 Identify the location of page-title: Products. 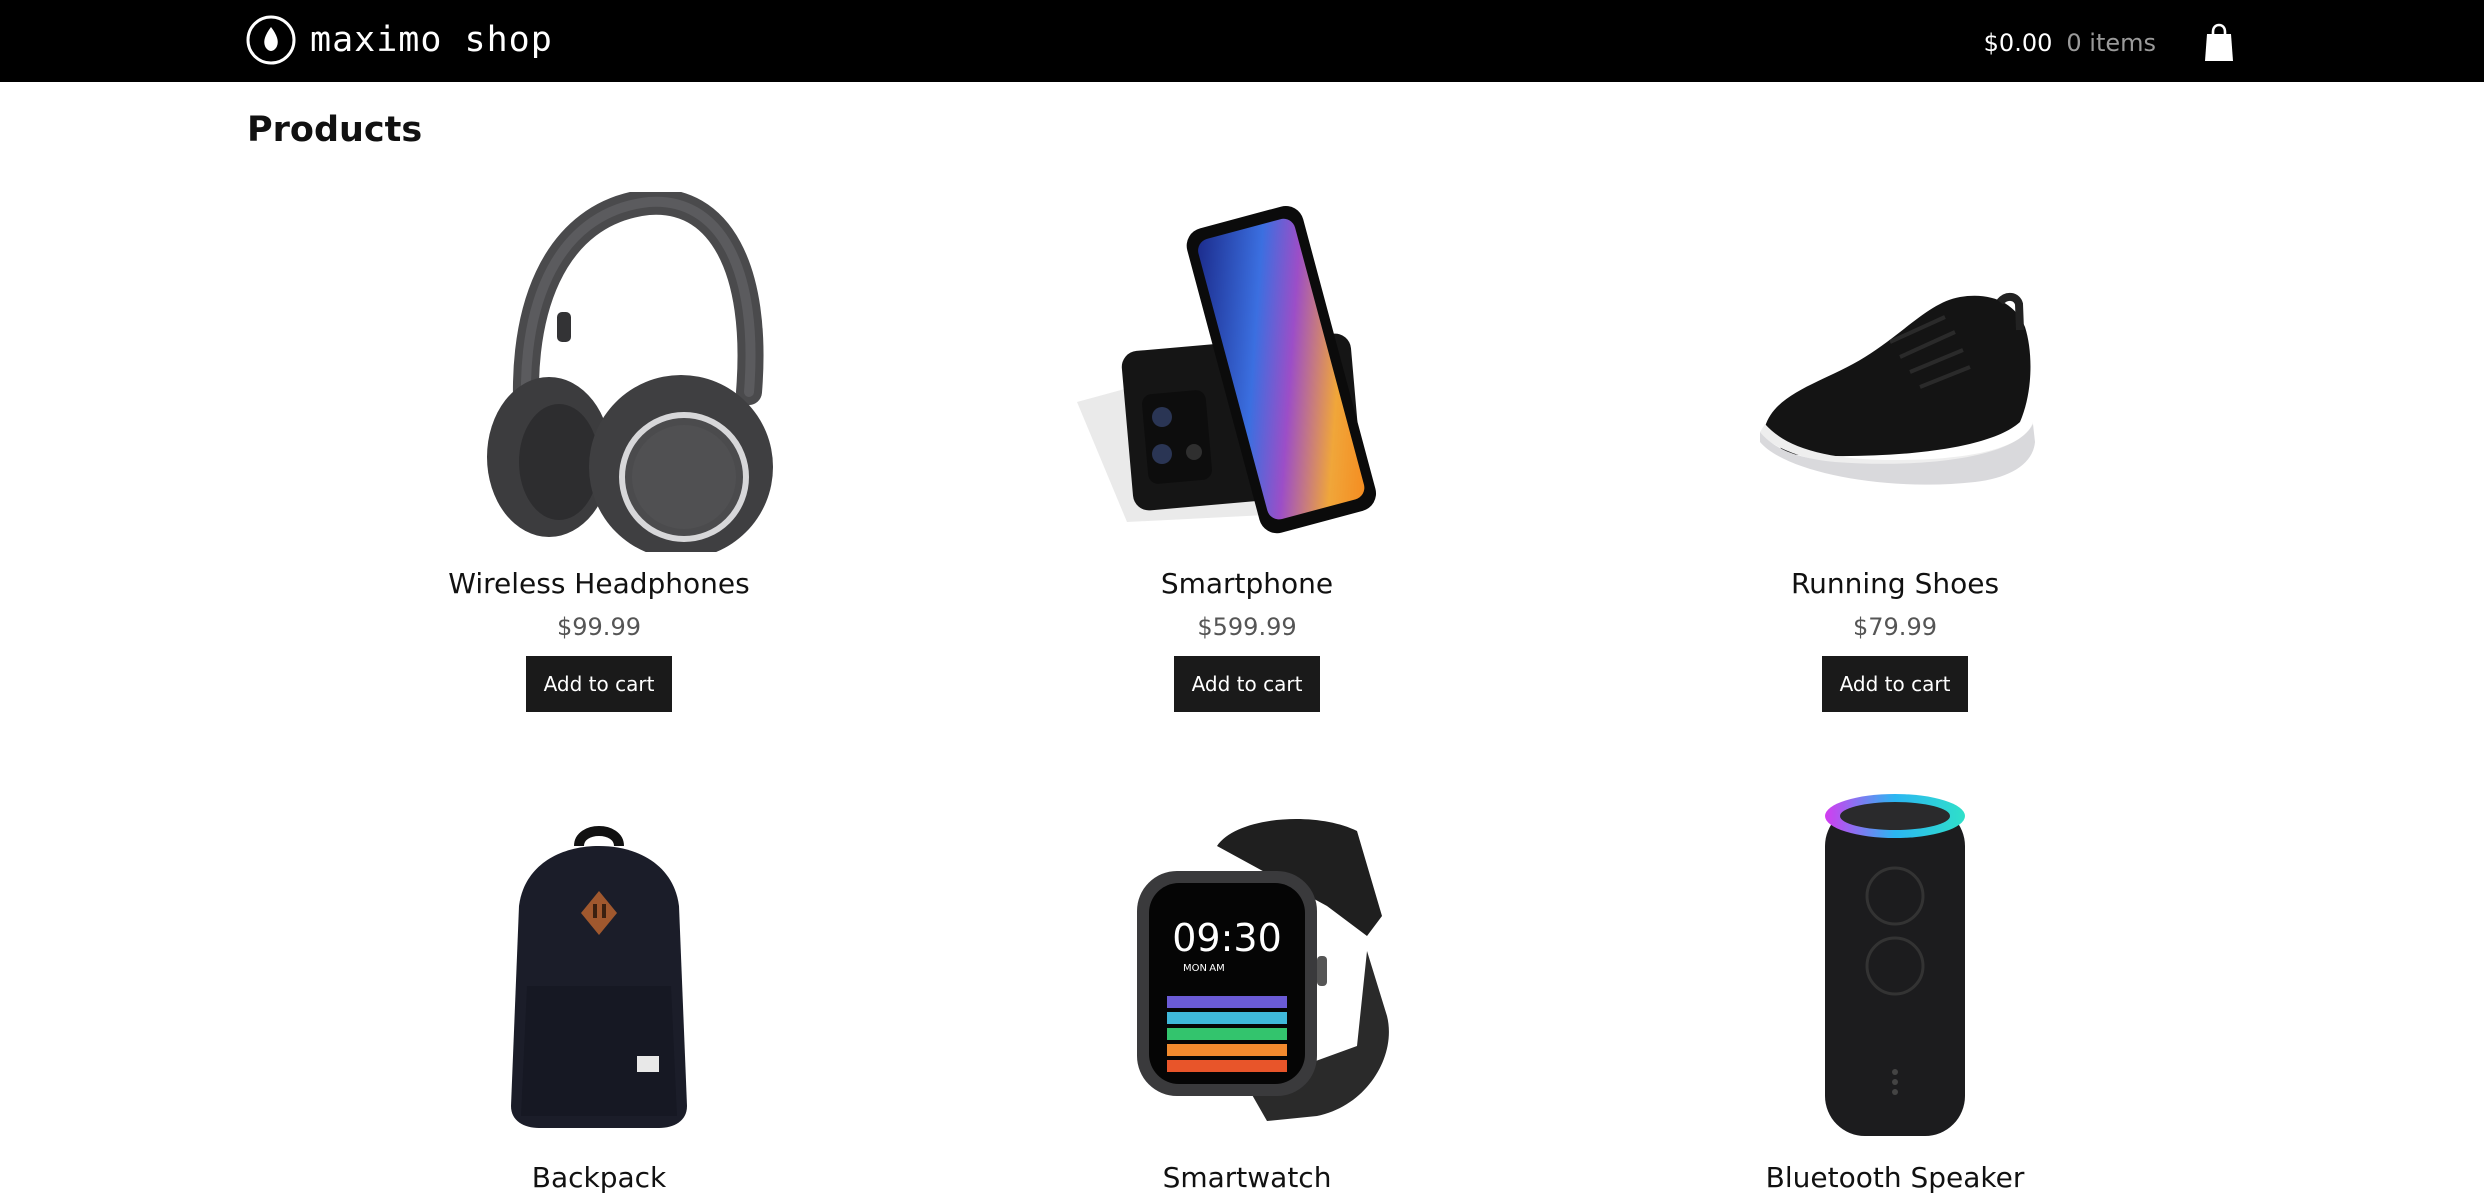
(335, 130).